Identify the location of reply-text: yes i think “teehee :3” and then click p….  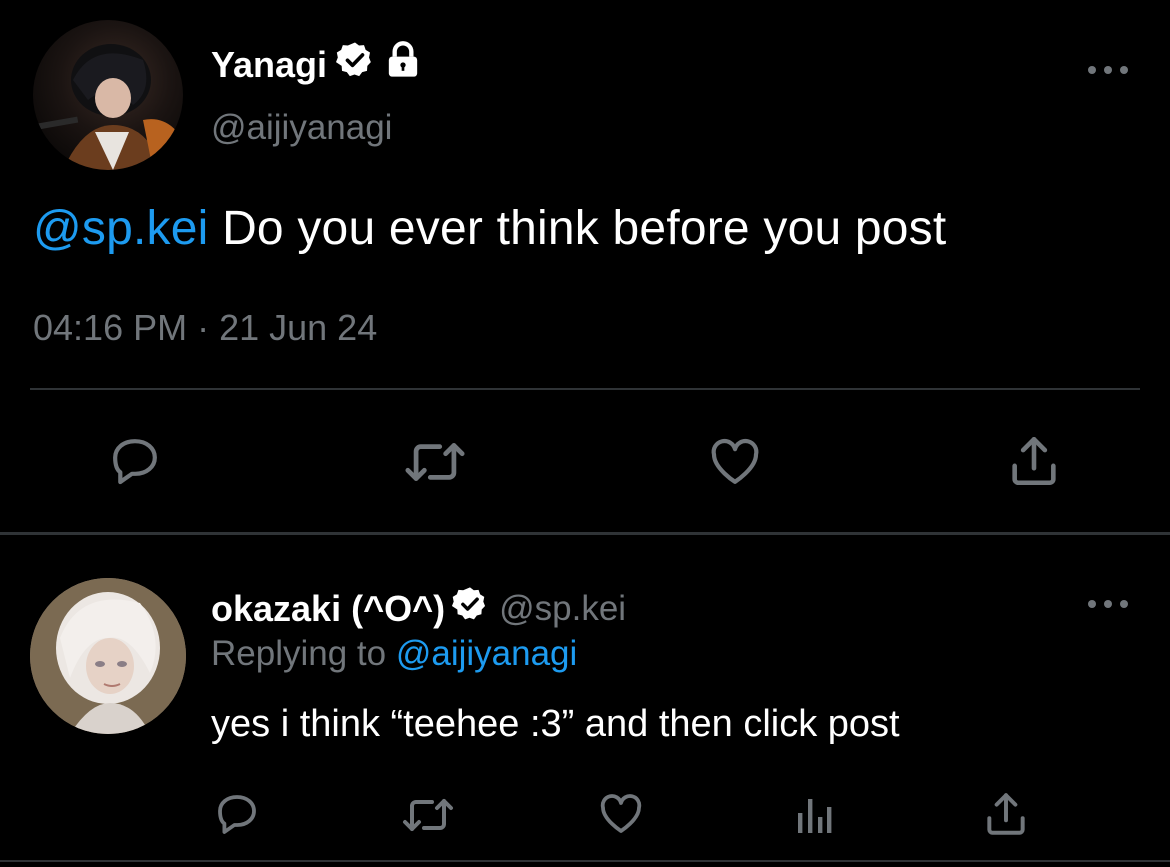
(555, 724).